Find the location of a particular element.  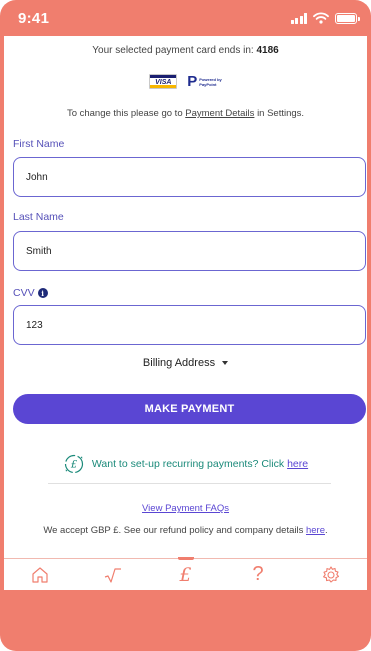

last-name-label: Last Name is located at coordinates (38, 217).